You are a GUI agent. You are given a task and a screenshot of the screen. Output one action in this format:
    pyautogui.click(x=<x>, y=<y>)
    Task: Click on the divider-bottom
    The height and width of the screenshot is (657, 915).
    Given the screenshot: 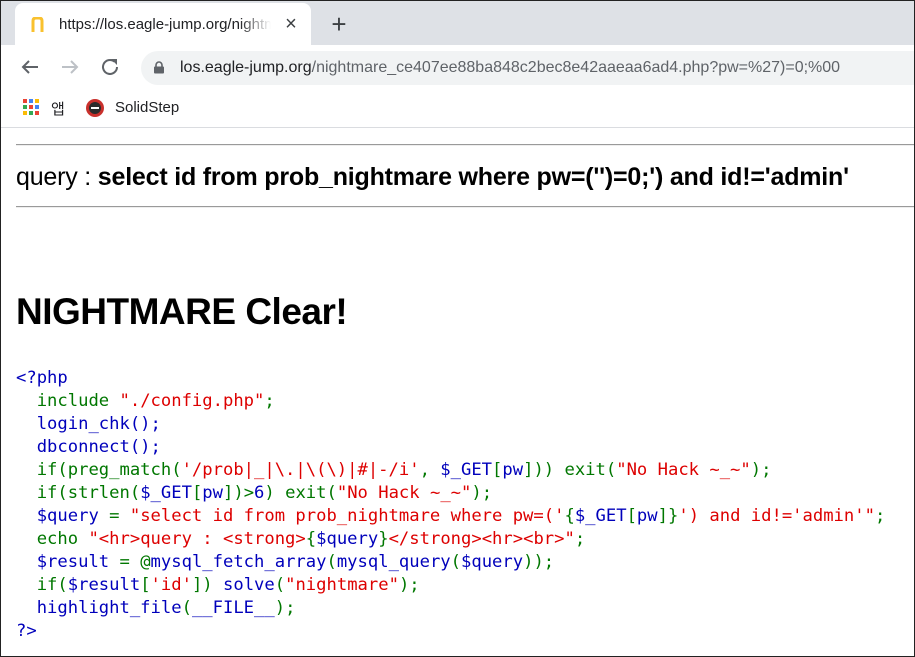 What is the action you would take?
    pyautogui.click(x=465, y=207)
    